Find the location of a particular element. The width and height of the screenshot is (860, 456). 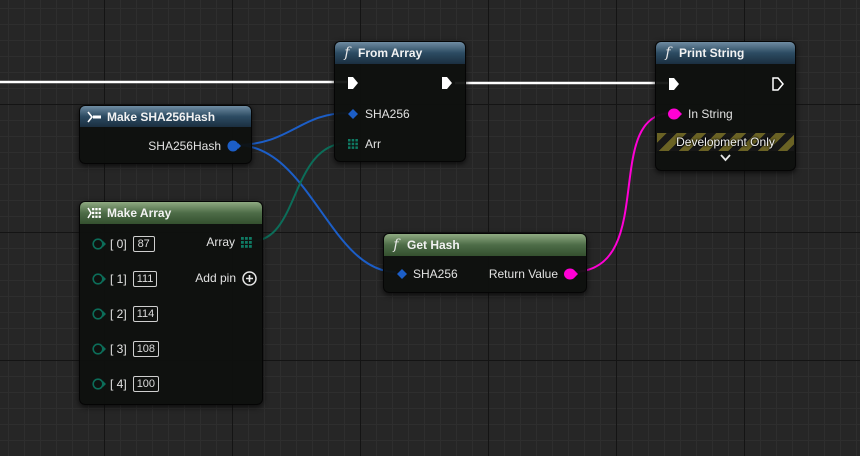

array-item-pin-2: [ 2] 114 is located at coordinates (125, 314).